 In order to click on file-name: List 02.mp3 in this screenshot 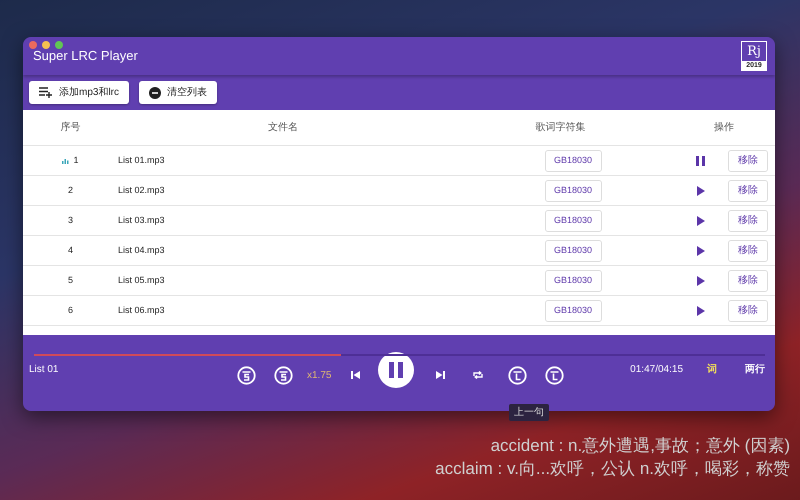, I will do `click(142, 190)`.